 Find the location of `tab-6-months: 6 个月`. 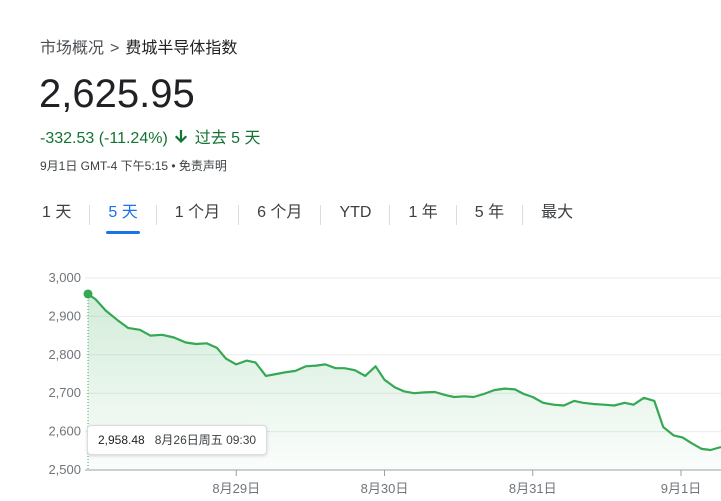

tab-6-months: 6 个月 is located at coordinates (279, 215).